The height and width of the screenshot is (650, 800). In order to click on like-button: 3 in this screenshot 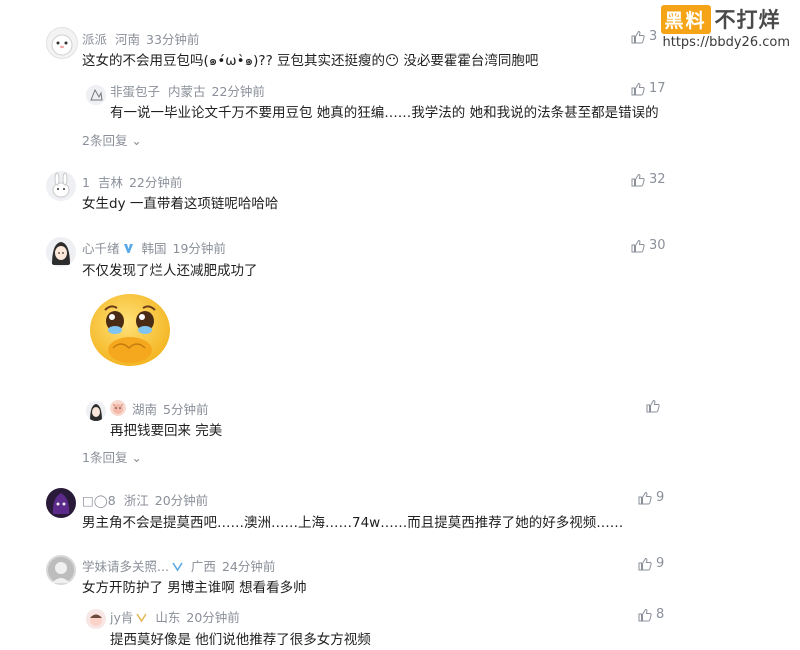, I will do `click(644, 36)`.